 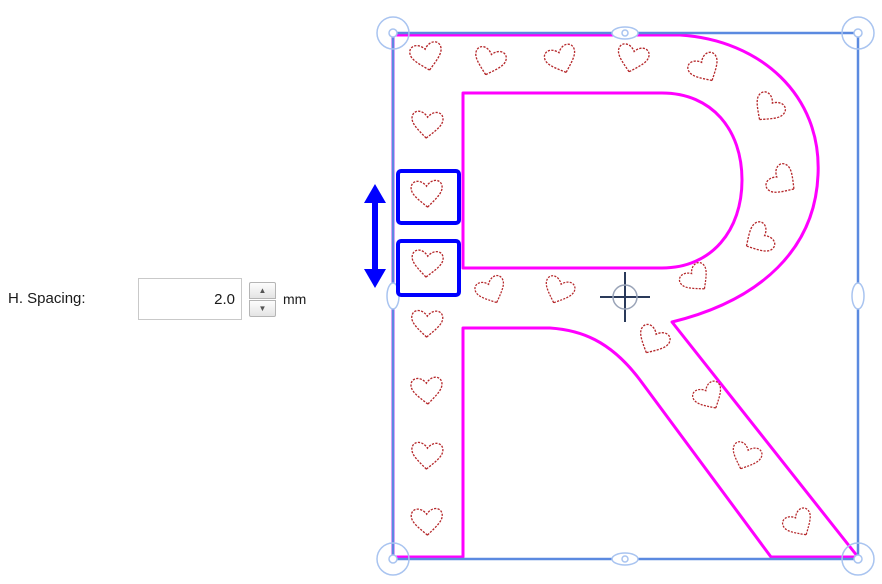 I want to click on edge-dot-top, so click(x=625, y=33).